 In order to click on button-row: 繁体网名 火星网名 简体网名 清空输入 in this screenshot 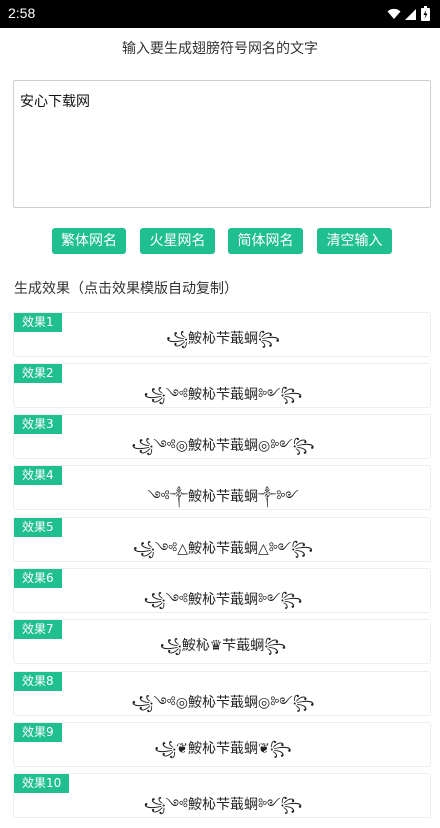, I will do `click(220, 241)`.